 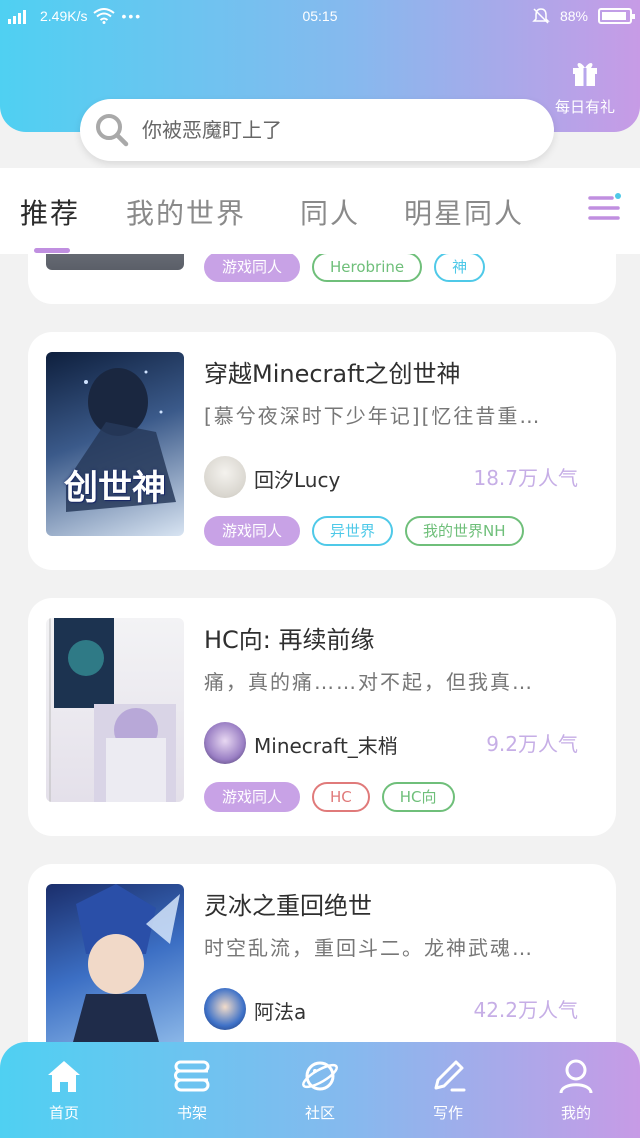 What do you see at coordinates (319, 1113) in the screenshot?
I see `nav-label: 社区` at bounding box center [319, 1113].